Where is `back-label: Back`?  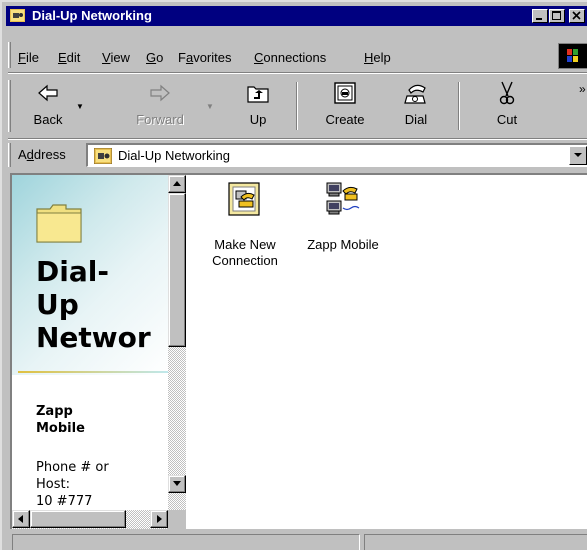 back-label: Back is located at coordinates (48, 119).